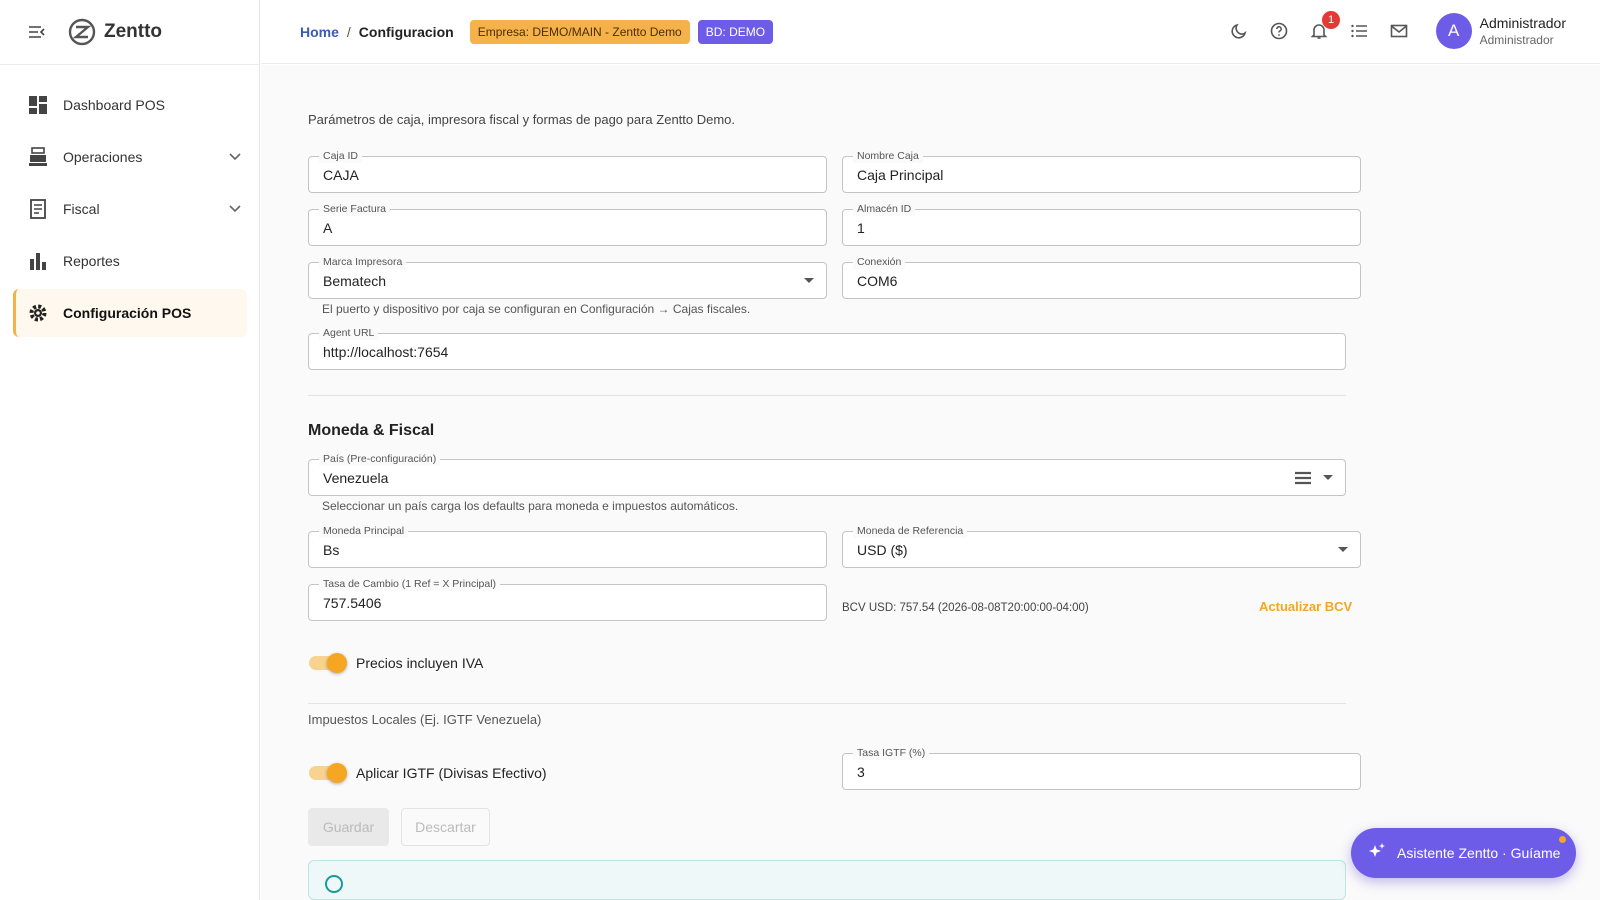  Describe the element at coordinates (1239, 31) in the screenshot. I see `dark-mode-moon-icon` at that location.